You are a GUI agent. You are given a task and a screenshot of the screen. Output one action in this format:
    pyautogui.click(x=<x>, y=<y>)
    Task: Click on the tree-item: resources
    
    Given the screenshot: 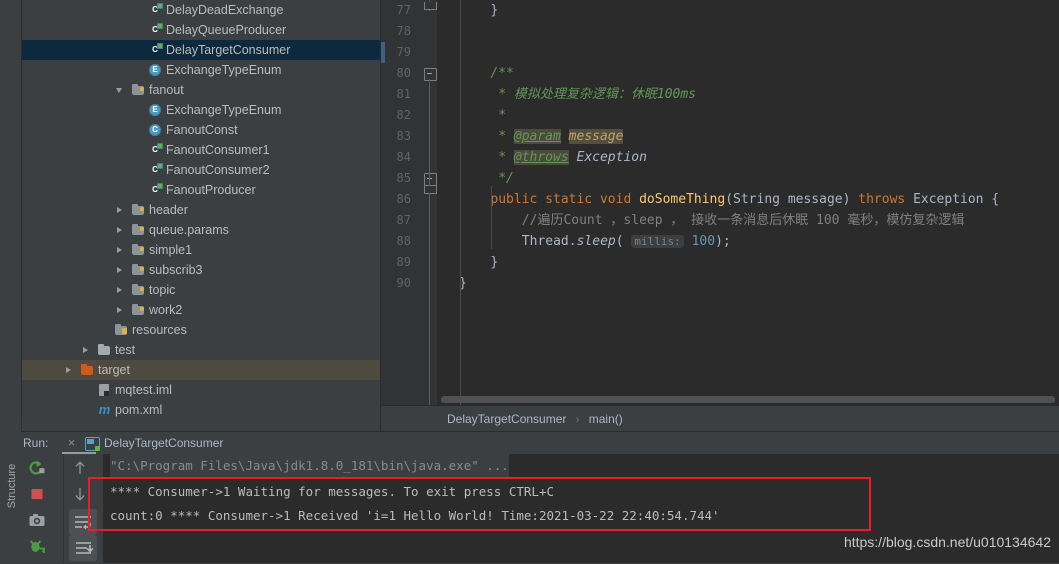 What is the action you would take?
    pyautogui.click(x=200, y=330)
    